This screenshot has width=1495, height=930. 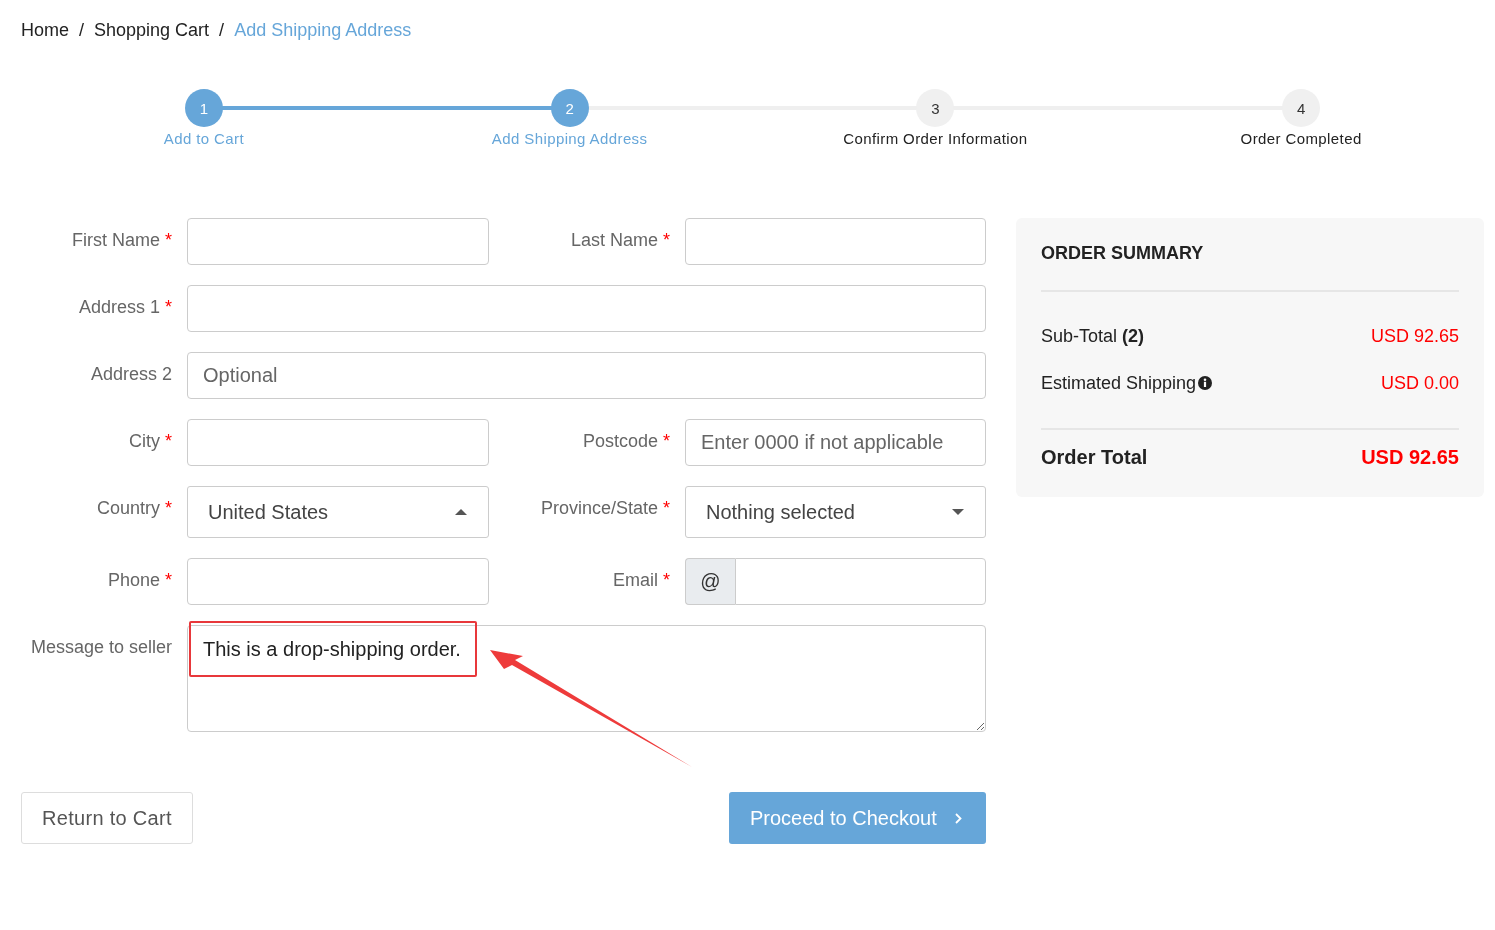 What do you see at coordinates (586, 678) in the screenshot?
I see `message-field: This is a drop-shipping order.` at bounding box center [586, 678].